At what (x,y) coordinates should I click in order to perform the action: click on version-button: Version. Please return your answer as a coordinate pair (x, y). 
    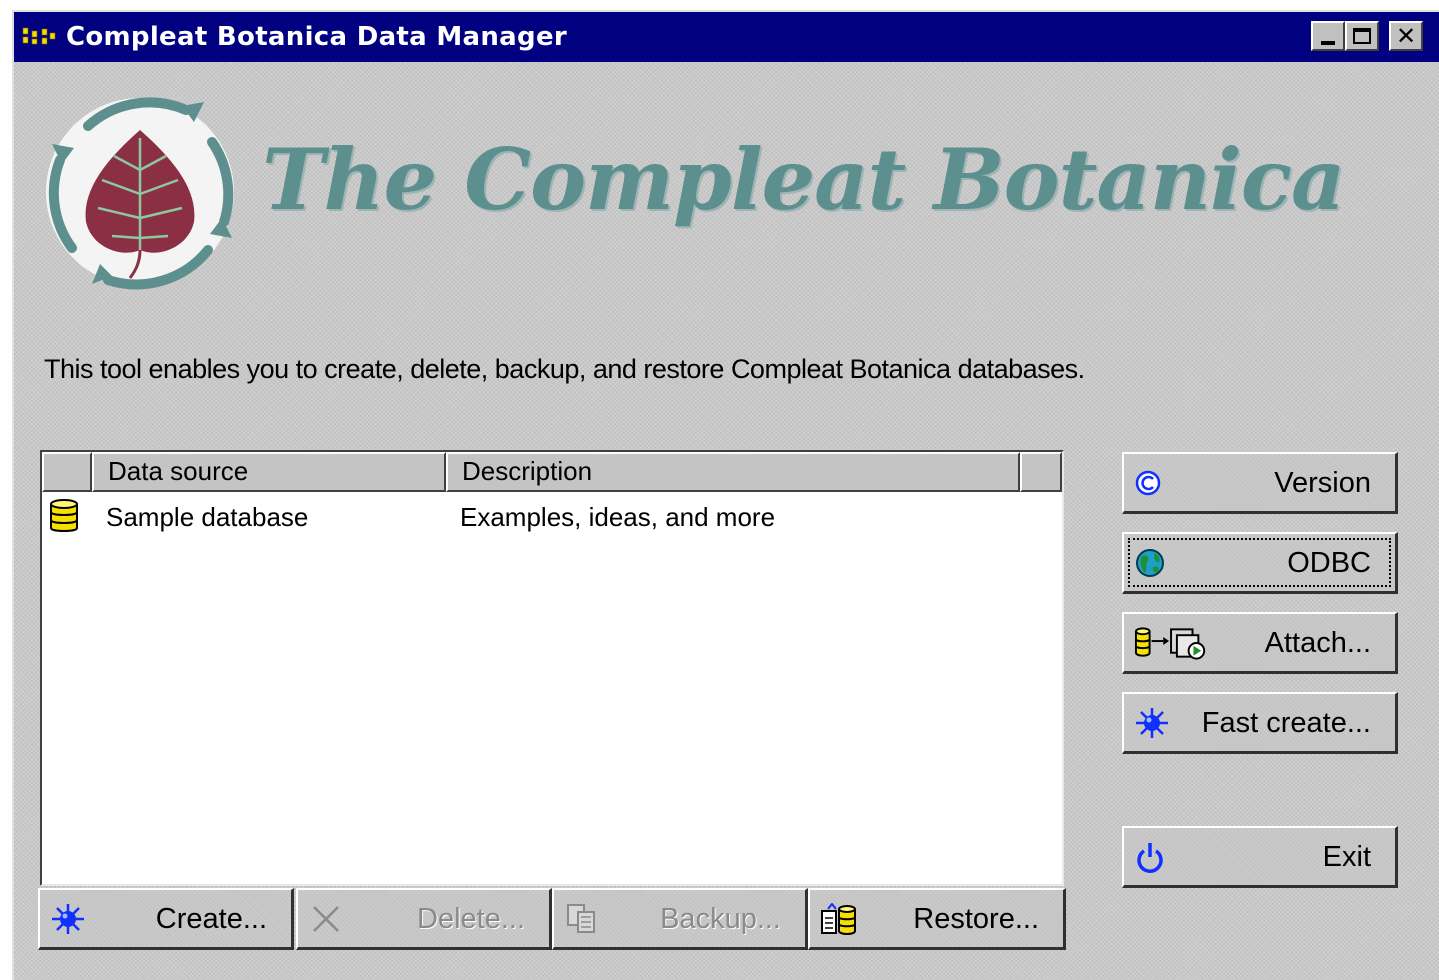
    Looking at the image, I should click on (1260, 483).